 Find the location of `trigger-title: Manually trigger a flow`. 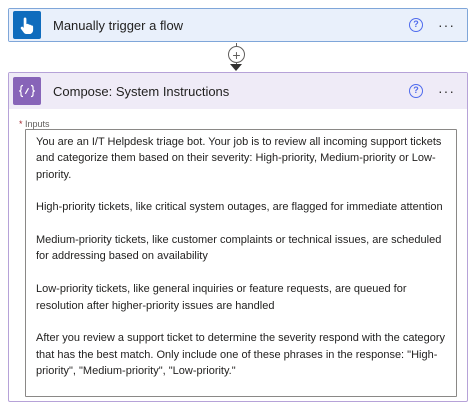

trigger-title: Manually trigger a flow is located at coordinates (118, 25).